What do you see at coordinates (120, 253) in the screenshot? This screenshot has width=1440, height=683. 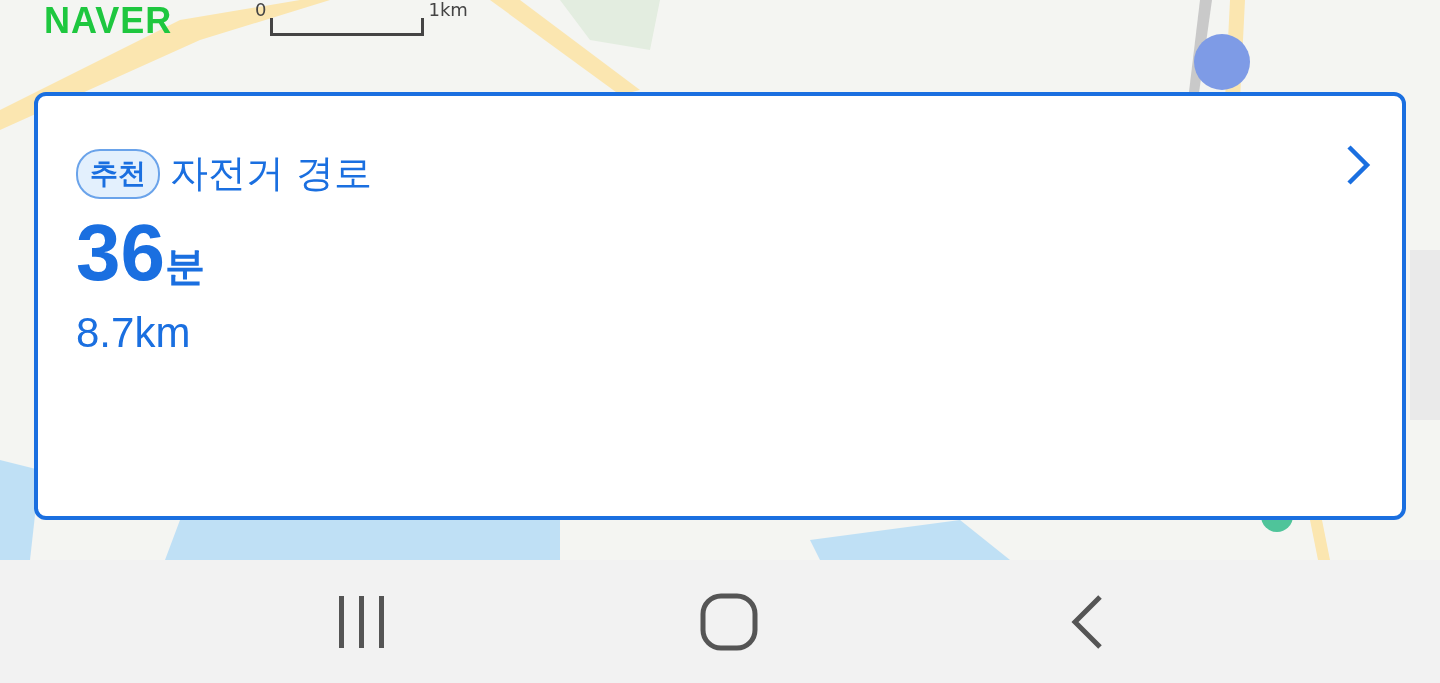 I see `duration-value: 36` at bounding box center [120, 253].